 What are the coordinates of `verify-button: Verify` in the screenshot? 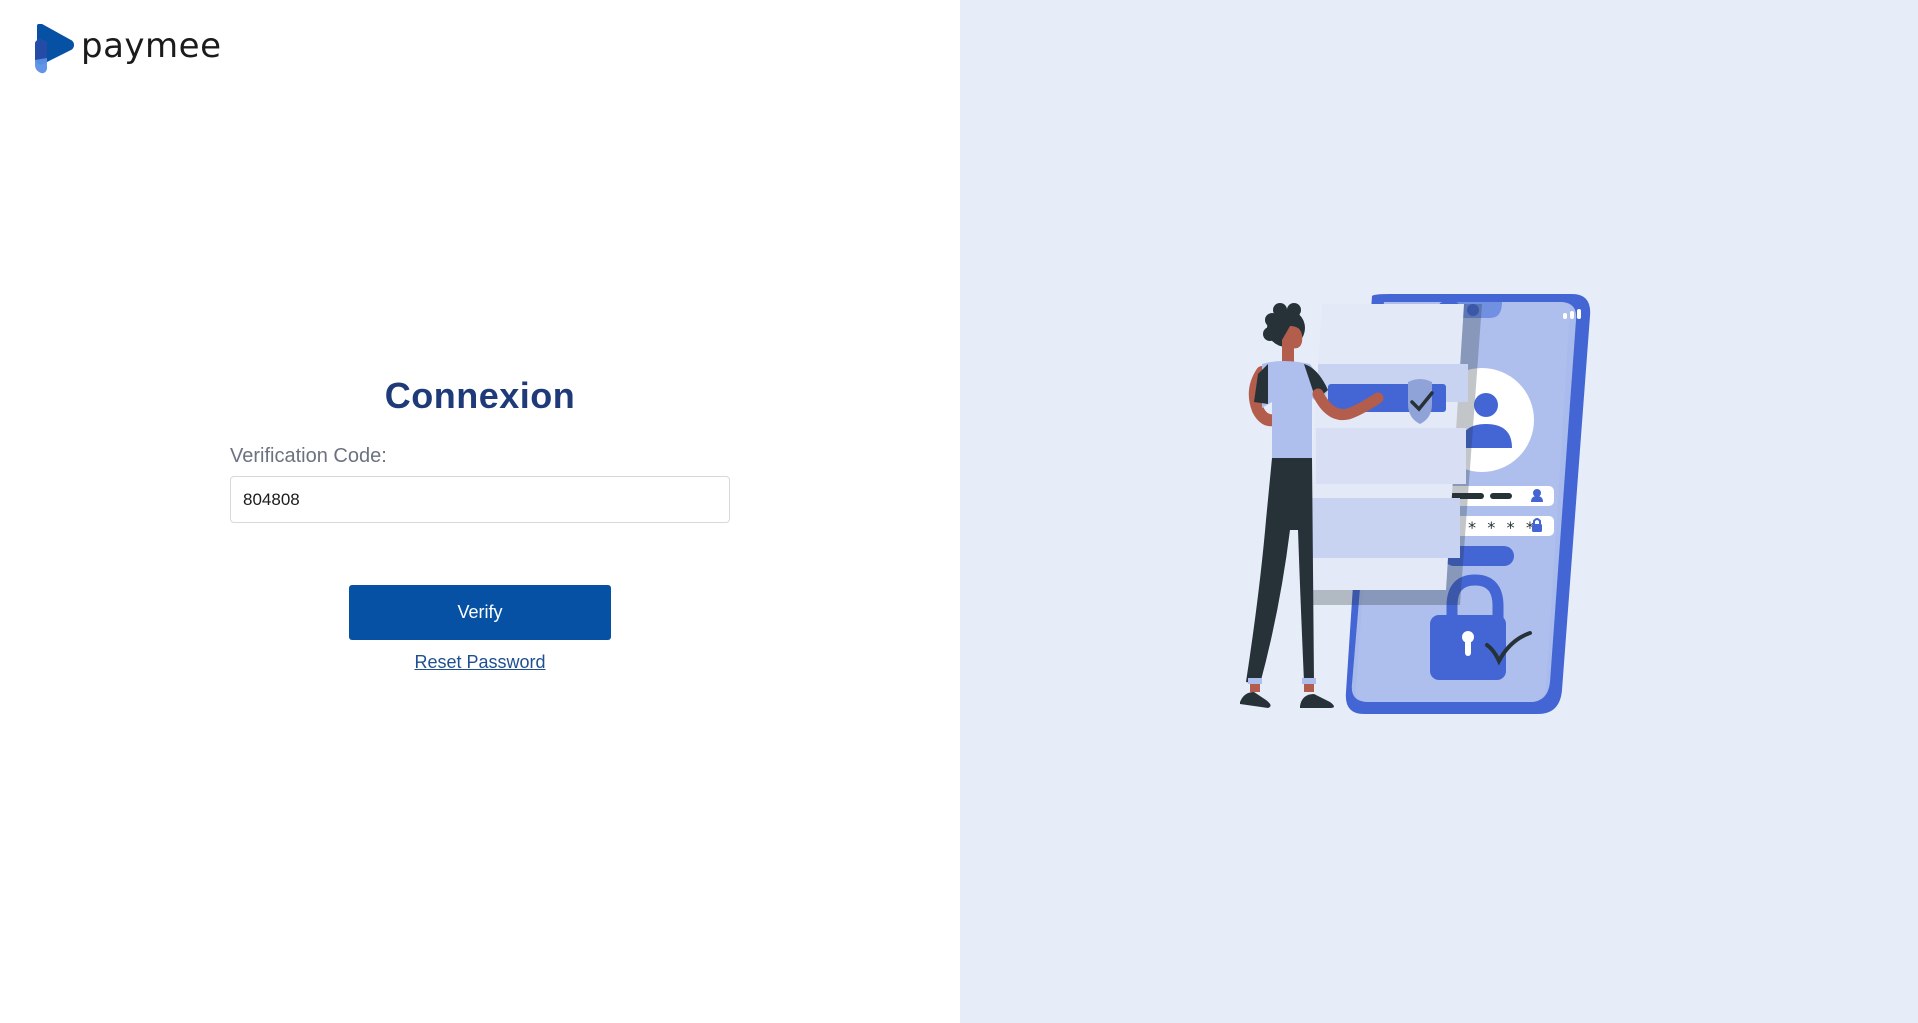 It's located at (480, 612).